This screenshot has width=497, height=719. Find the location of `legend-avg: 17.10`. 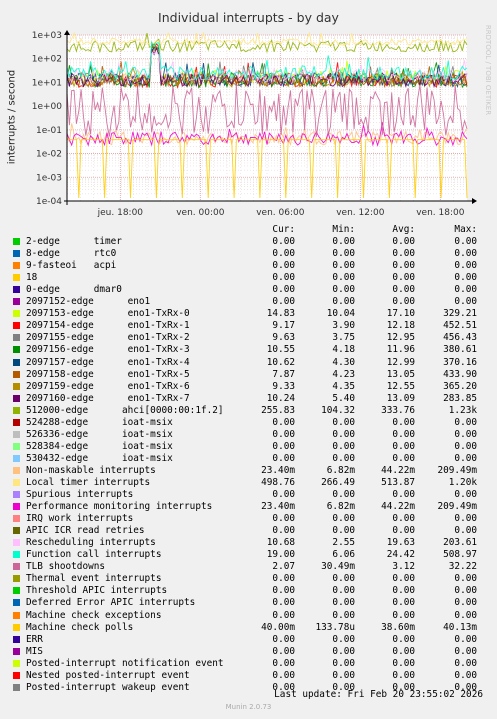

legend-avg: 17.10 is located at coordinates (400, 314).